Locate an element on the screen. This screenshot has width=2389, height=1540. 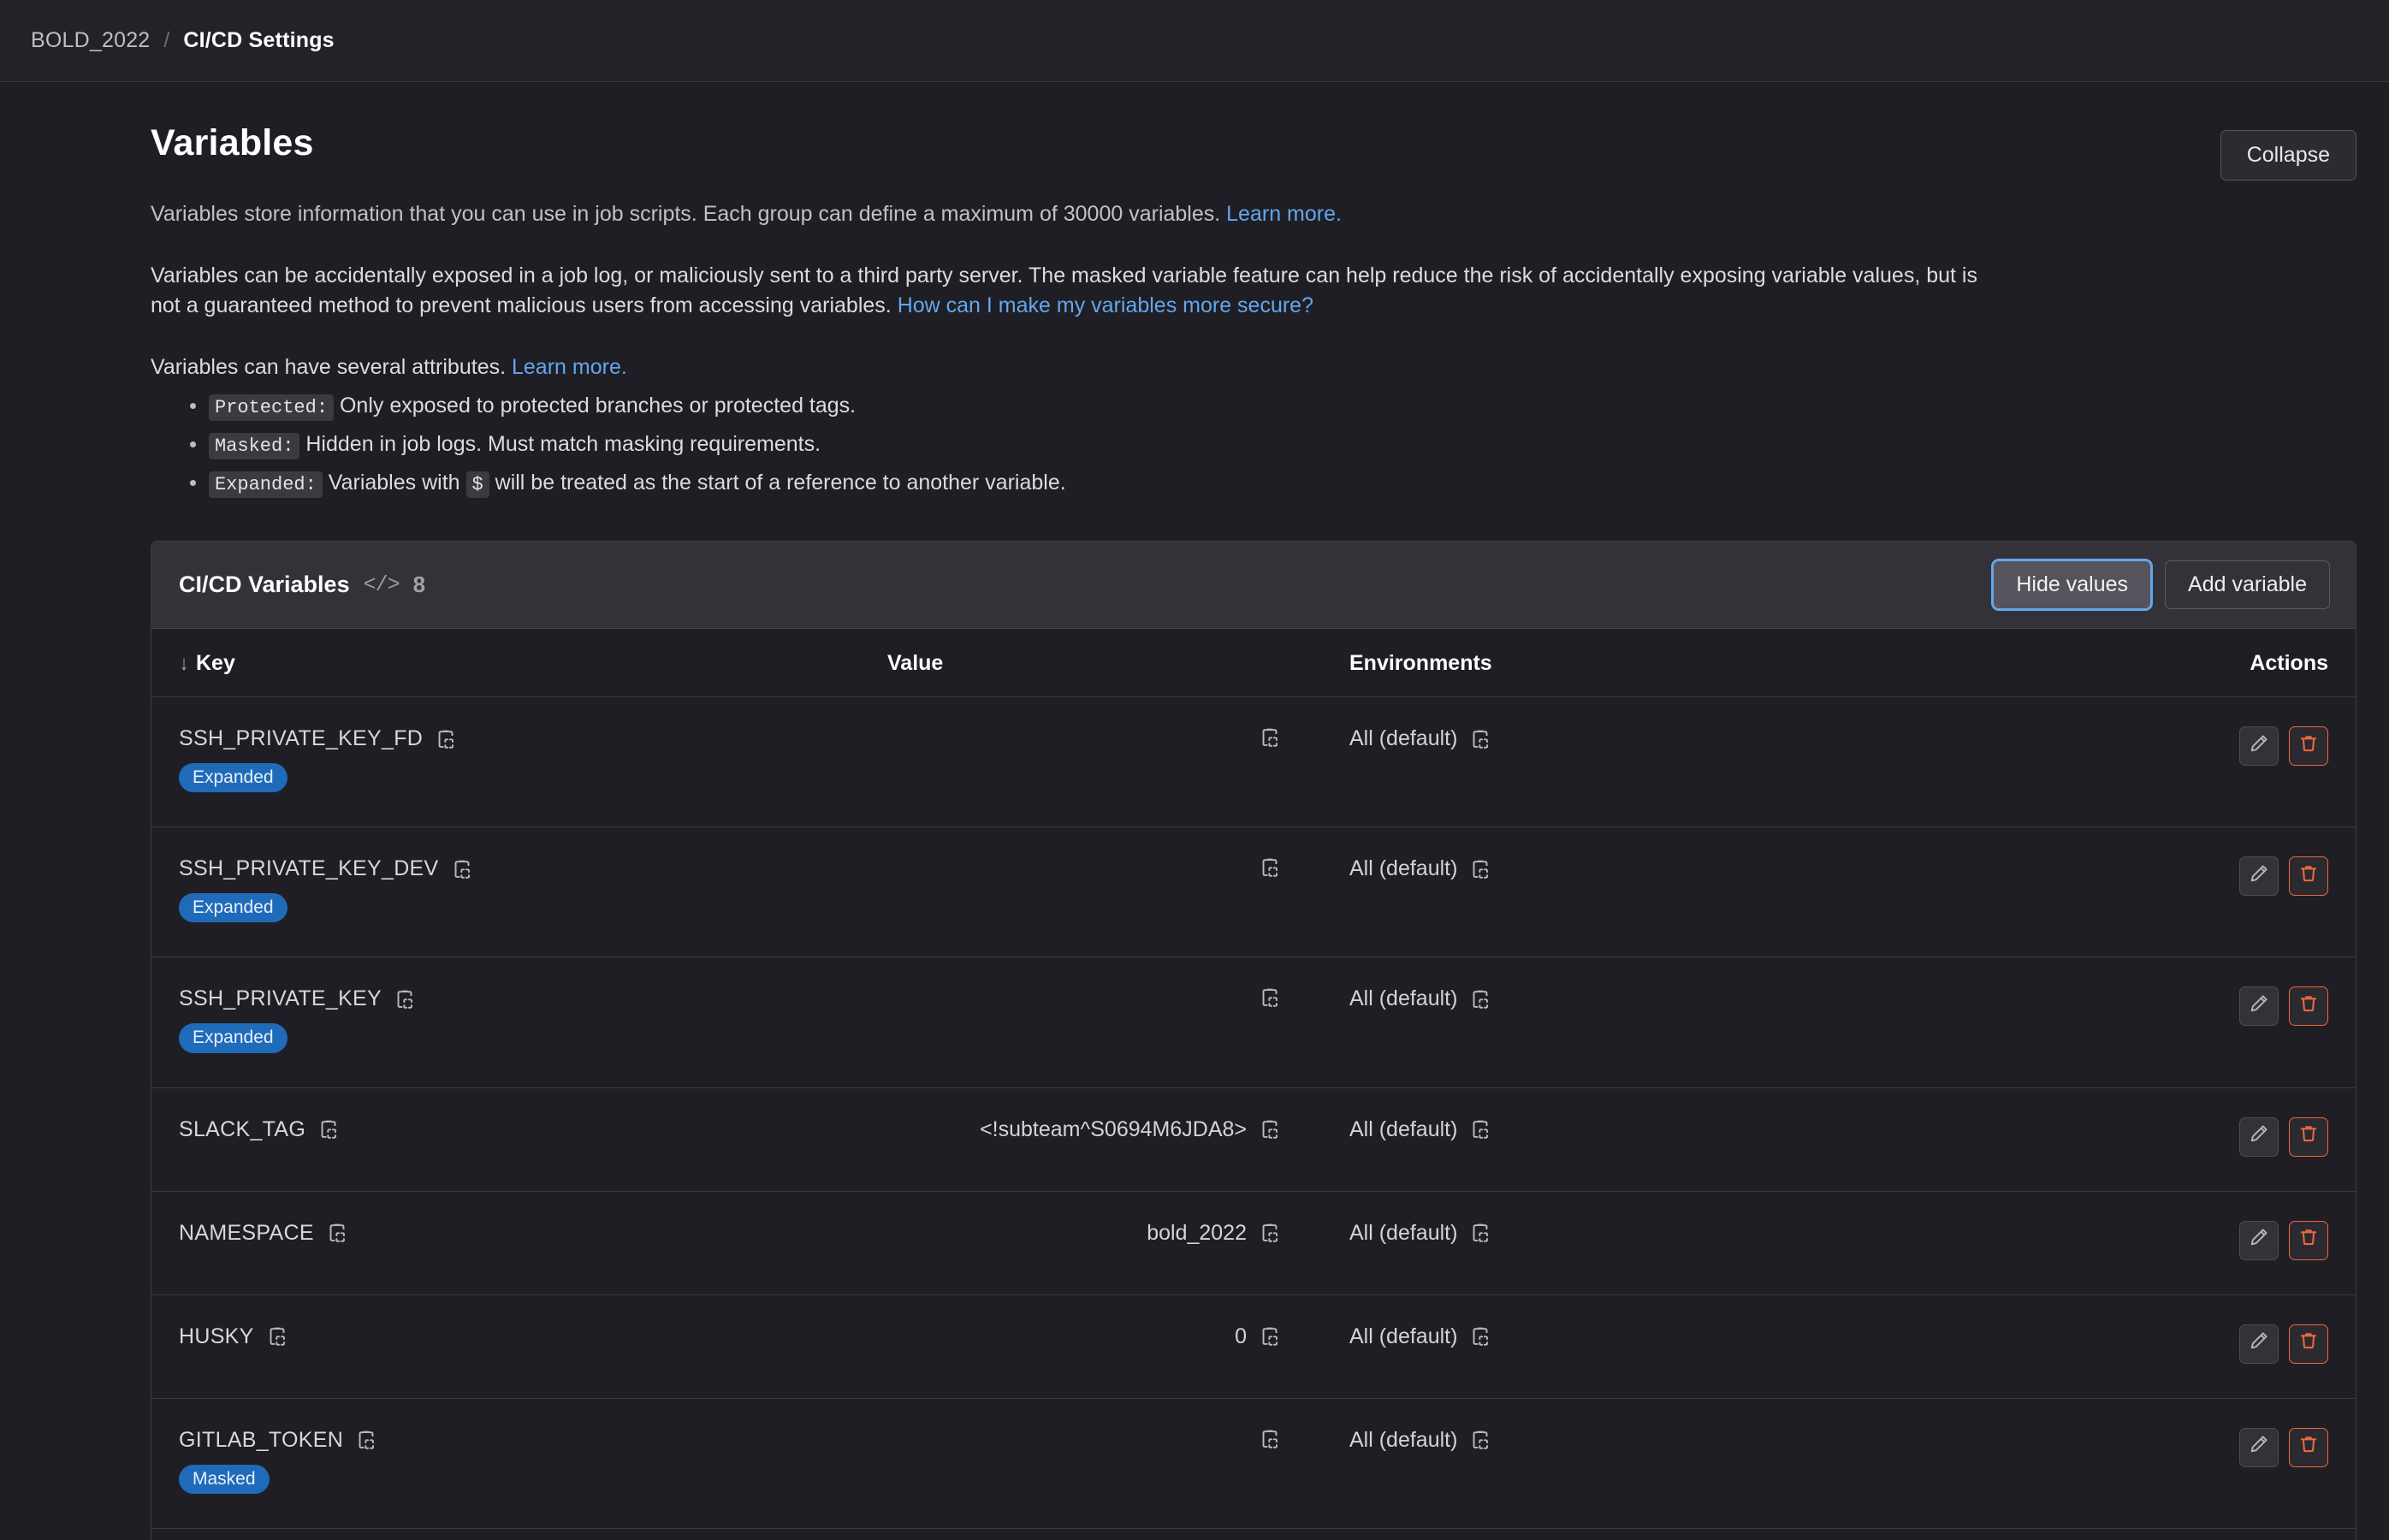
column-header-key: ↓ Key is located at coordinates (519, 663).